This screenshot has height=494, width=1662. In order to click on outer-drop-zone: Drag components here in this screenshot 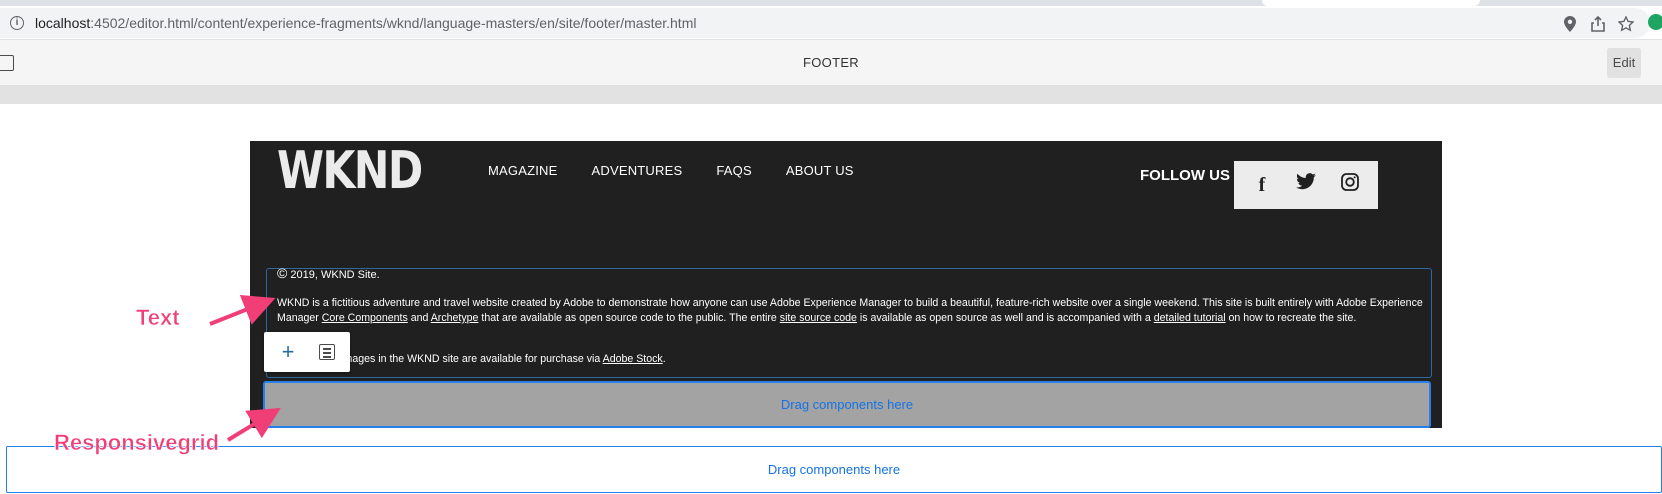, I will do `click(834, 469)`.